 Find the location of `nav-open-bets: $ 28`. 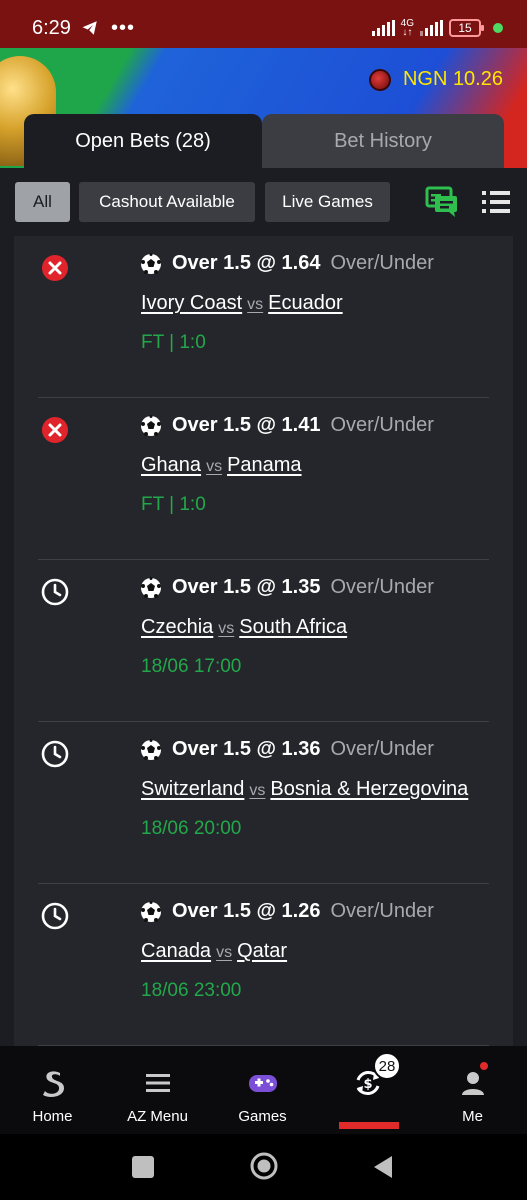

nav-open-bets: $ 28 is located at coordinates (367, 1090).